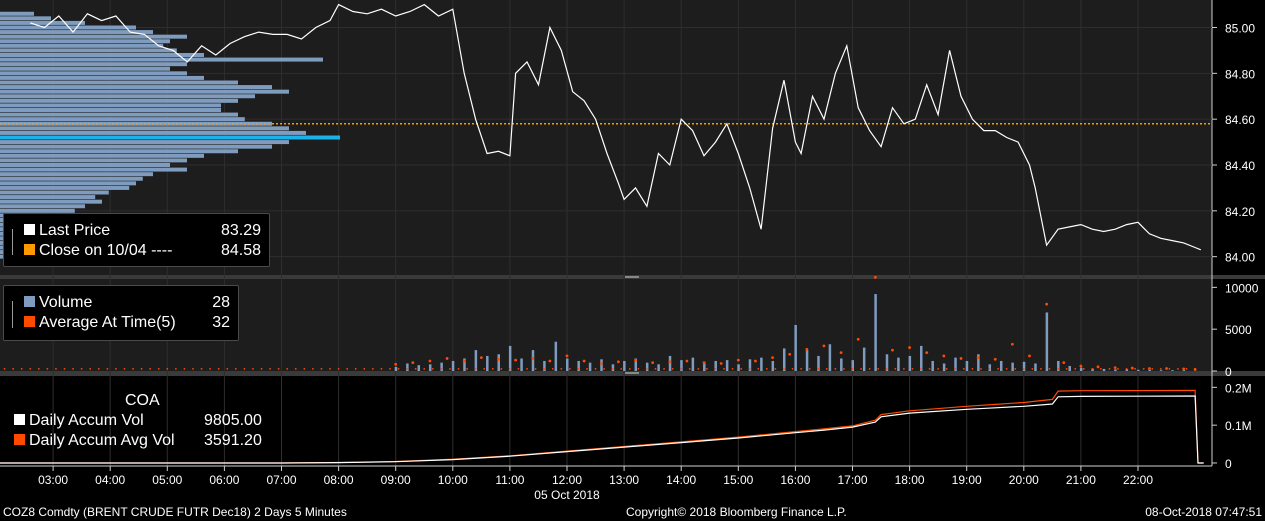 This screenshot has height=521, width=1265. Describe the element at coordinates (121, 303) in the screenshot. I see `legend-item-volume: Volume 28` at that location.